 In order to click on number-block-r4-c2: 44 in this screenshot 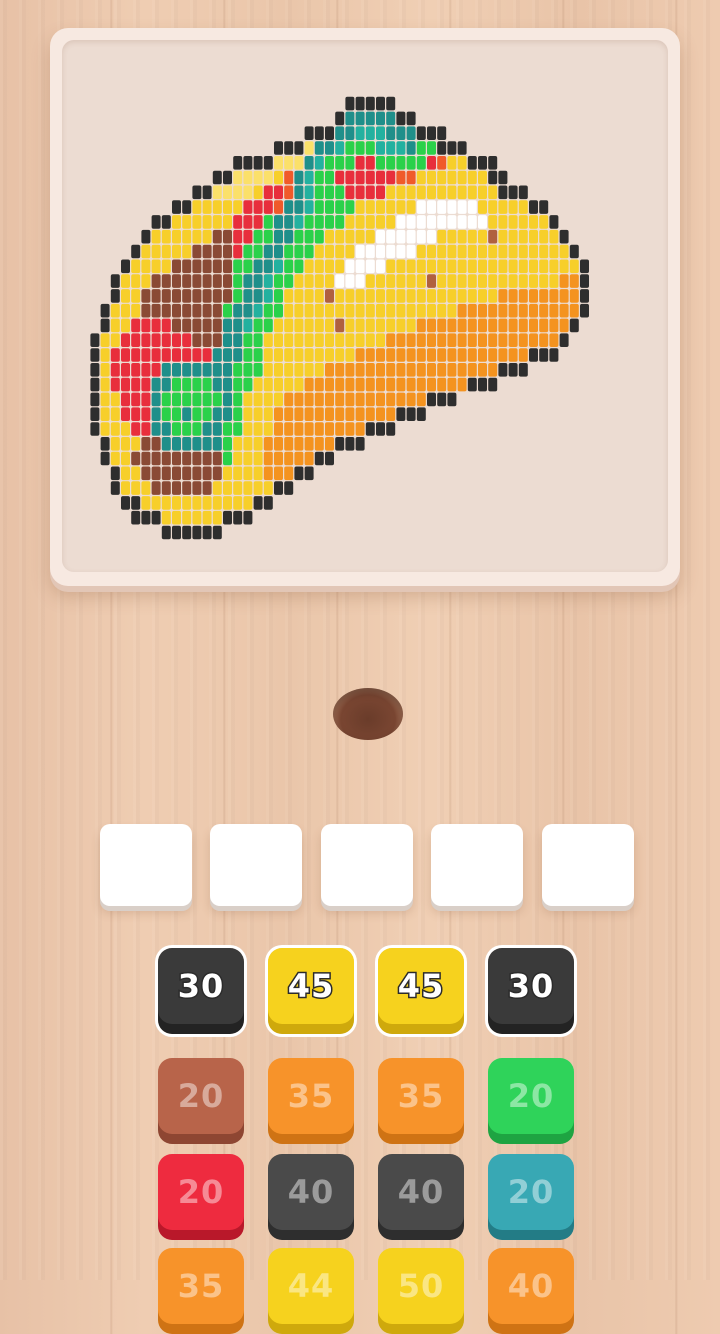, I will do `click(311, 1291)`.